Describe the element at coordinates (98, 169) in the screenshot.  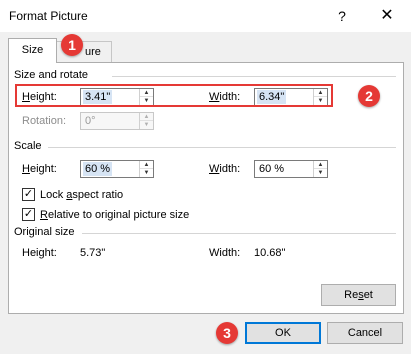
I see `scale-height-value: 60 %` at that location.